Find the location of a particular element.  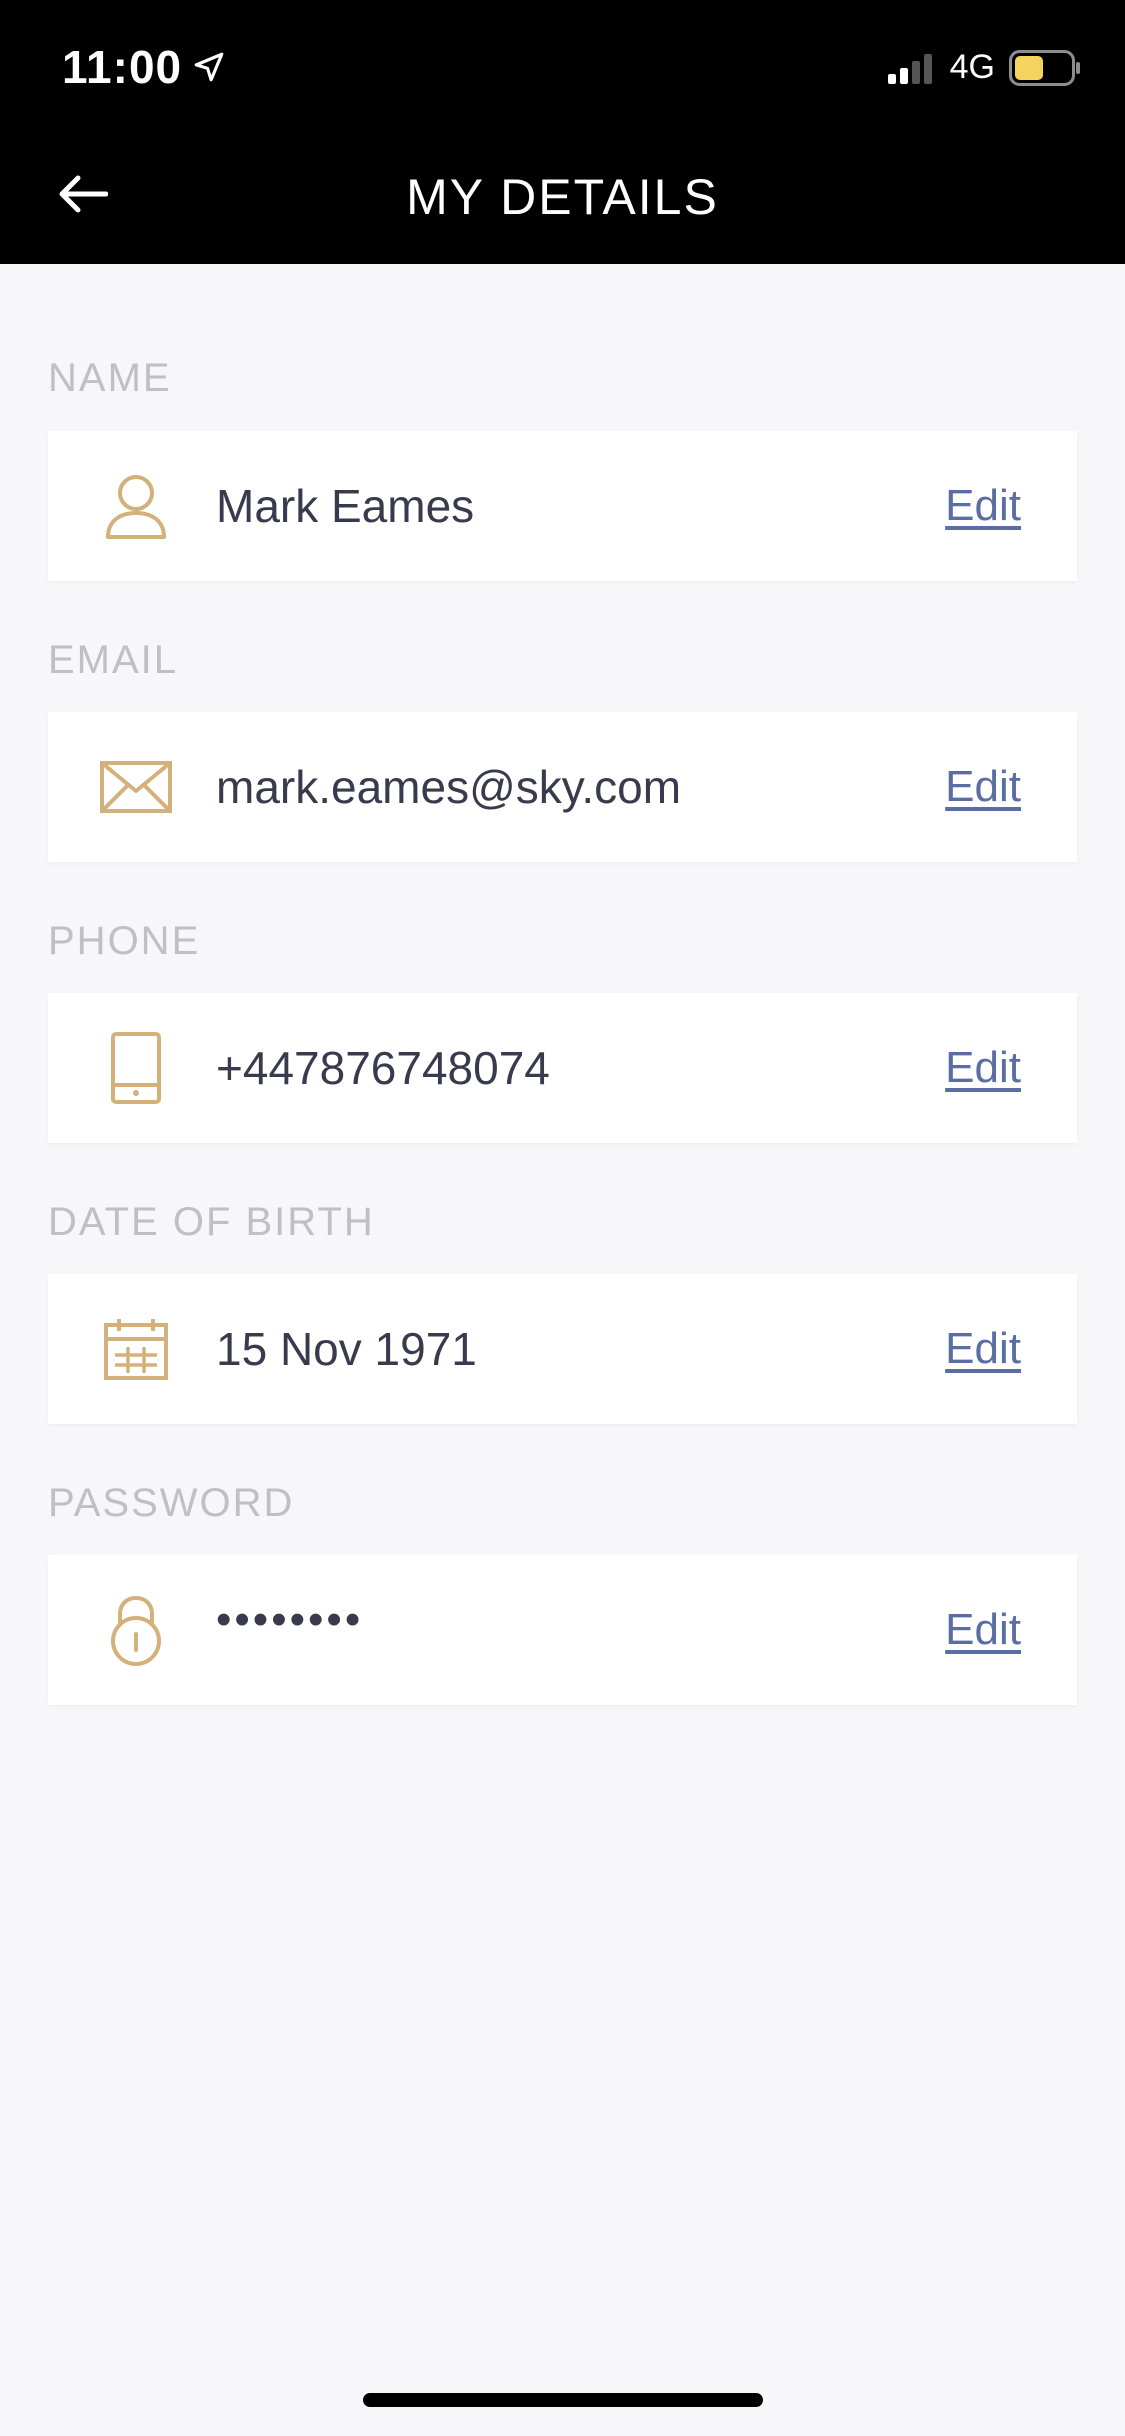

edit-name-button: Edit is located at coordinates (983, 506).